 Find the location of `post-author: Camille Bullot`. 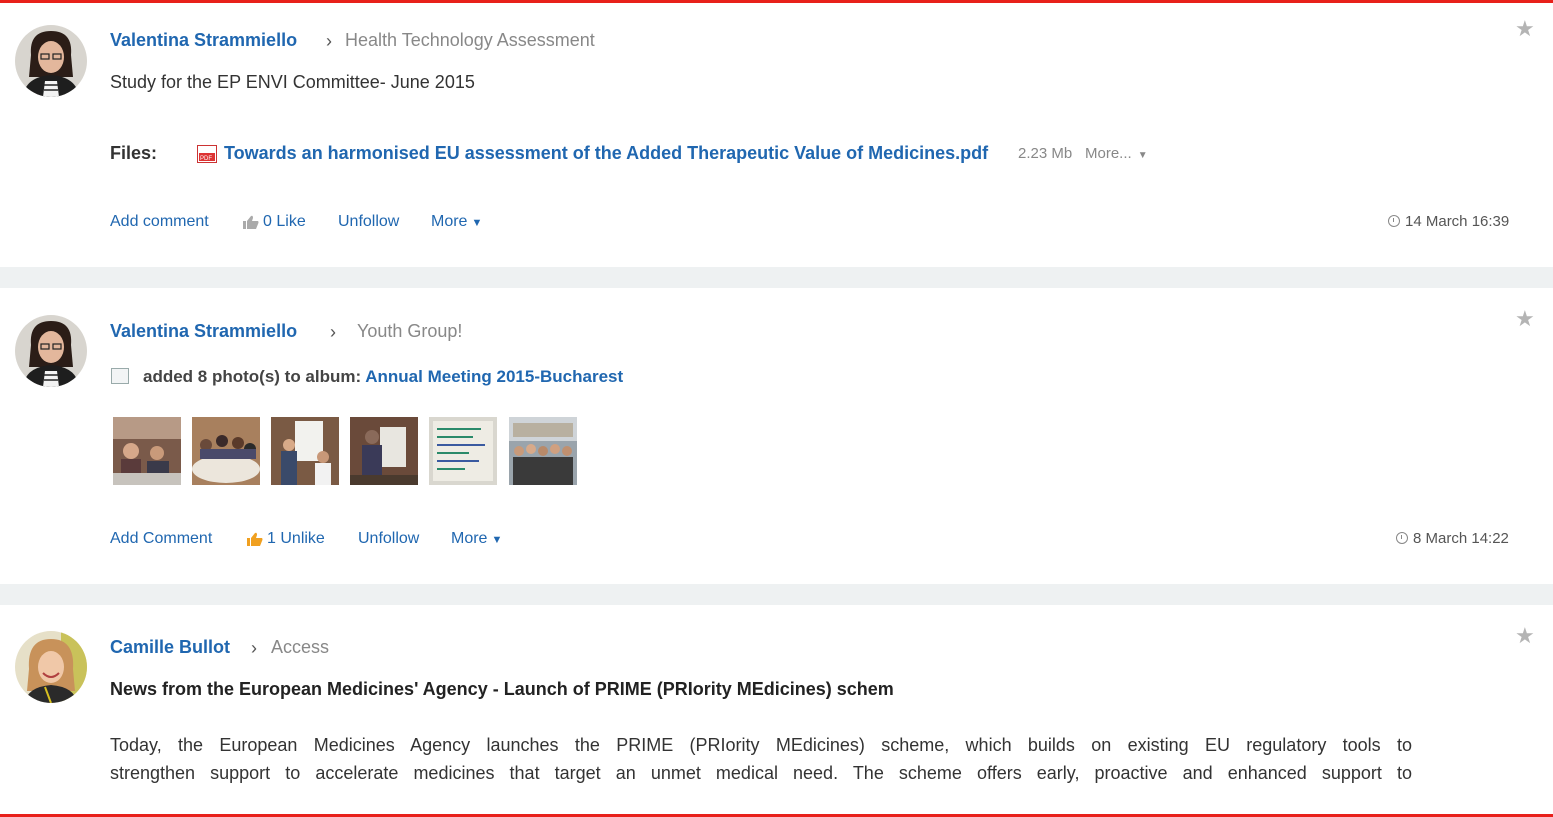

post-author: Camille Bullot is located at coordinates (170, 647).